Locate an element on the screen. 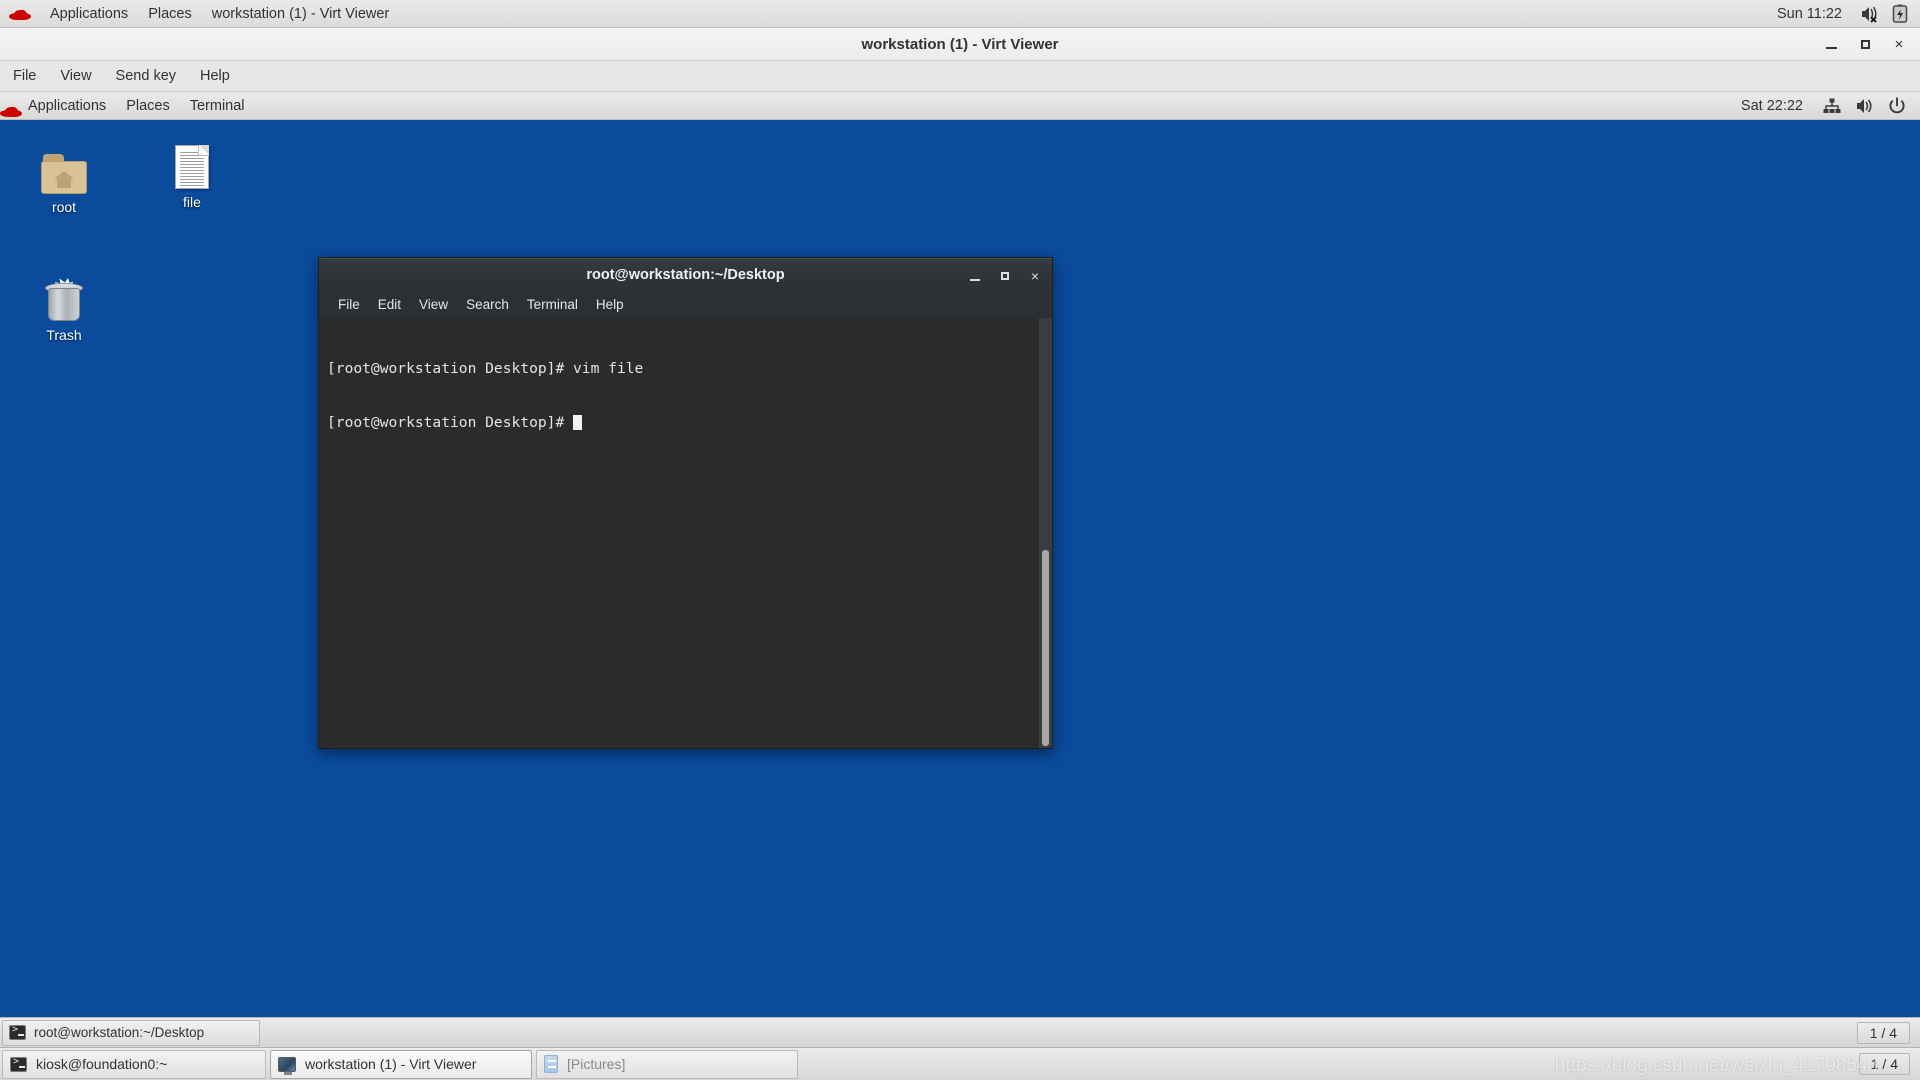  virt-viewer-maximize-button is located at coordinates (1865, 45).